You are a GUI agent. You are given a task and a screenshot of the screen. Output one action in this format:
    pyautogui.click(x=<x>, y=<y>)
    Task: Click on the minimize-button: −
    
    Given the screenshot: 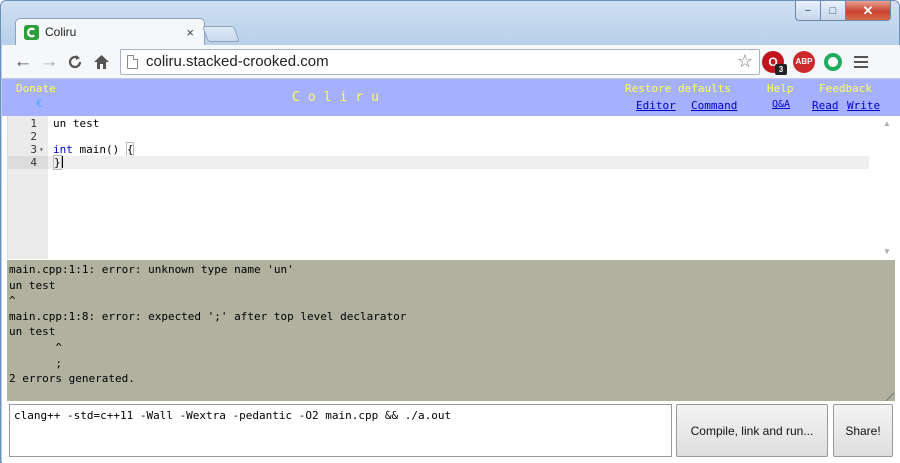 What is the action you would take?
    pyautogui.click(x=808, y=11)
    